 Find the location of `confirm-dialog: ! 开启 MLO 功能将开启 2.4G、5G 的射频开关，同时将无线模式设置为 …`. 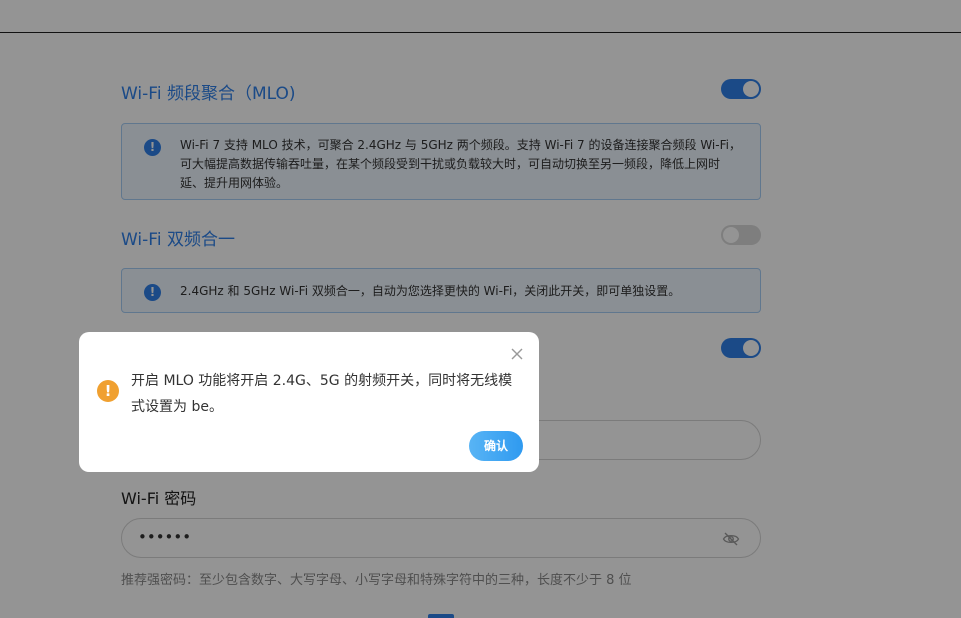

confirm-dialog: ! 开启 MLO 功能将开启 2.4G、5G 的射频开关，同时将无线模式设置为 … is located at coordinates (309, 402).